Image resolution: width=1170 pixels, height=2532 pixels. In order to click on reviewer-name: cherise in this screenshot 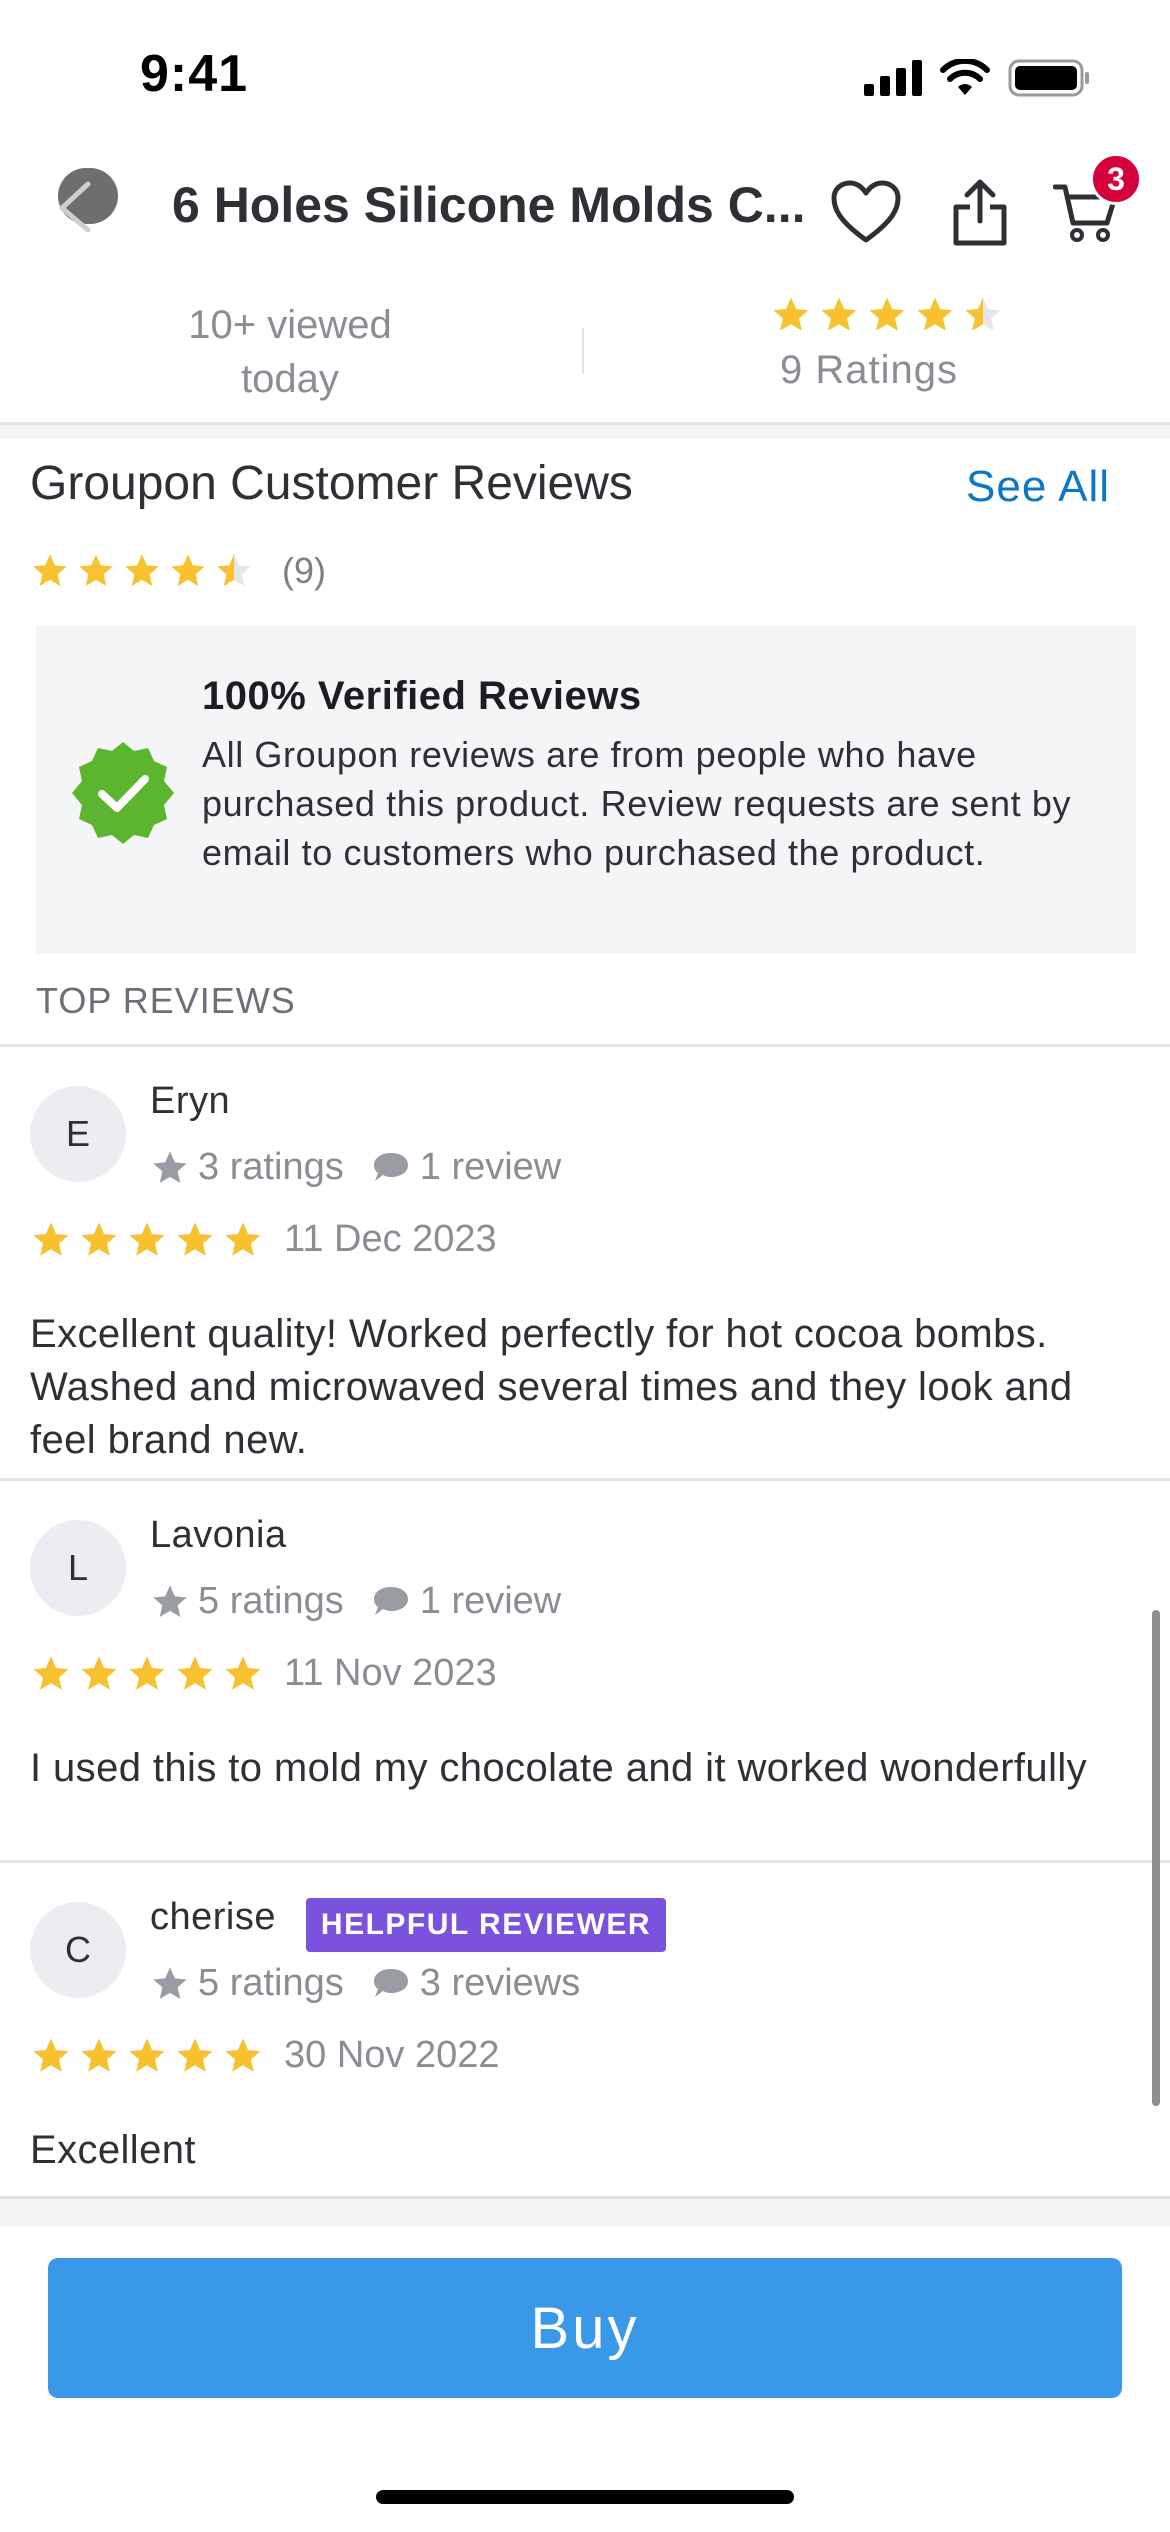, I will do `click(213, 1917)`.